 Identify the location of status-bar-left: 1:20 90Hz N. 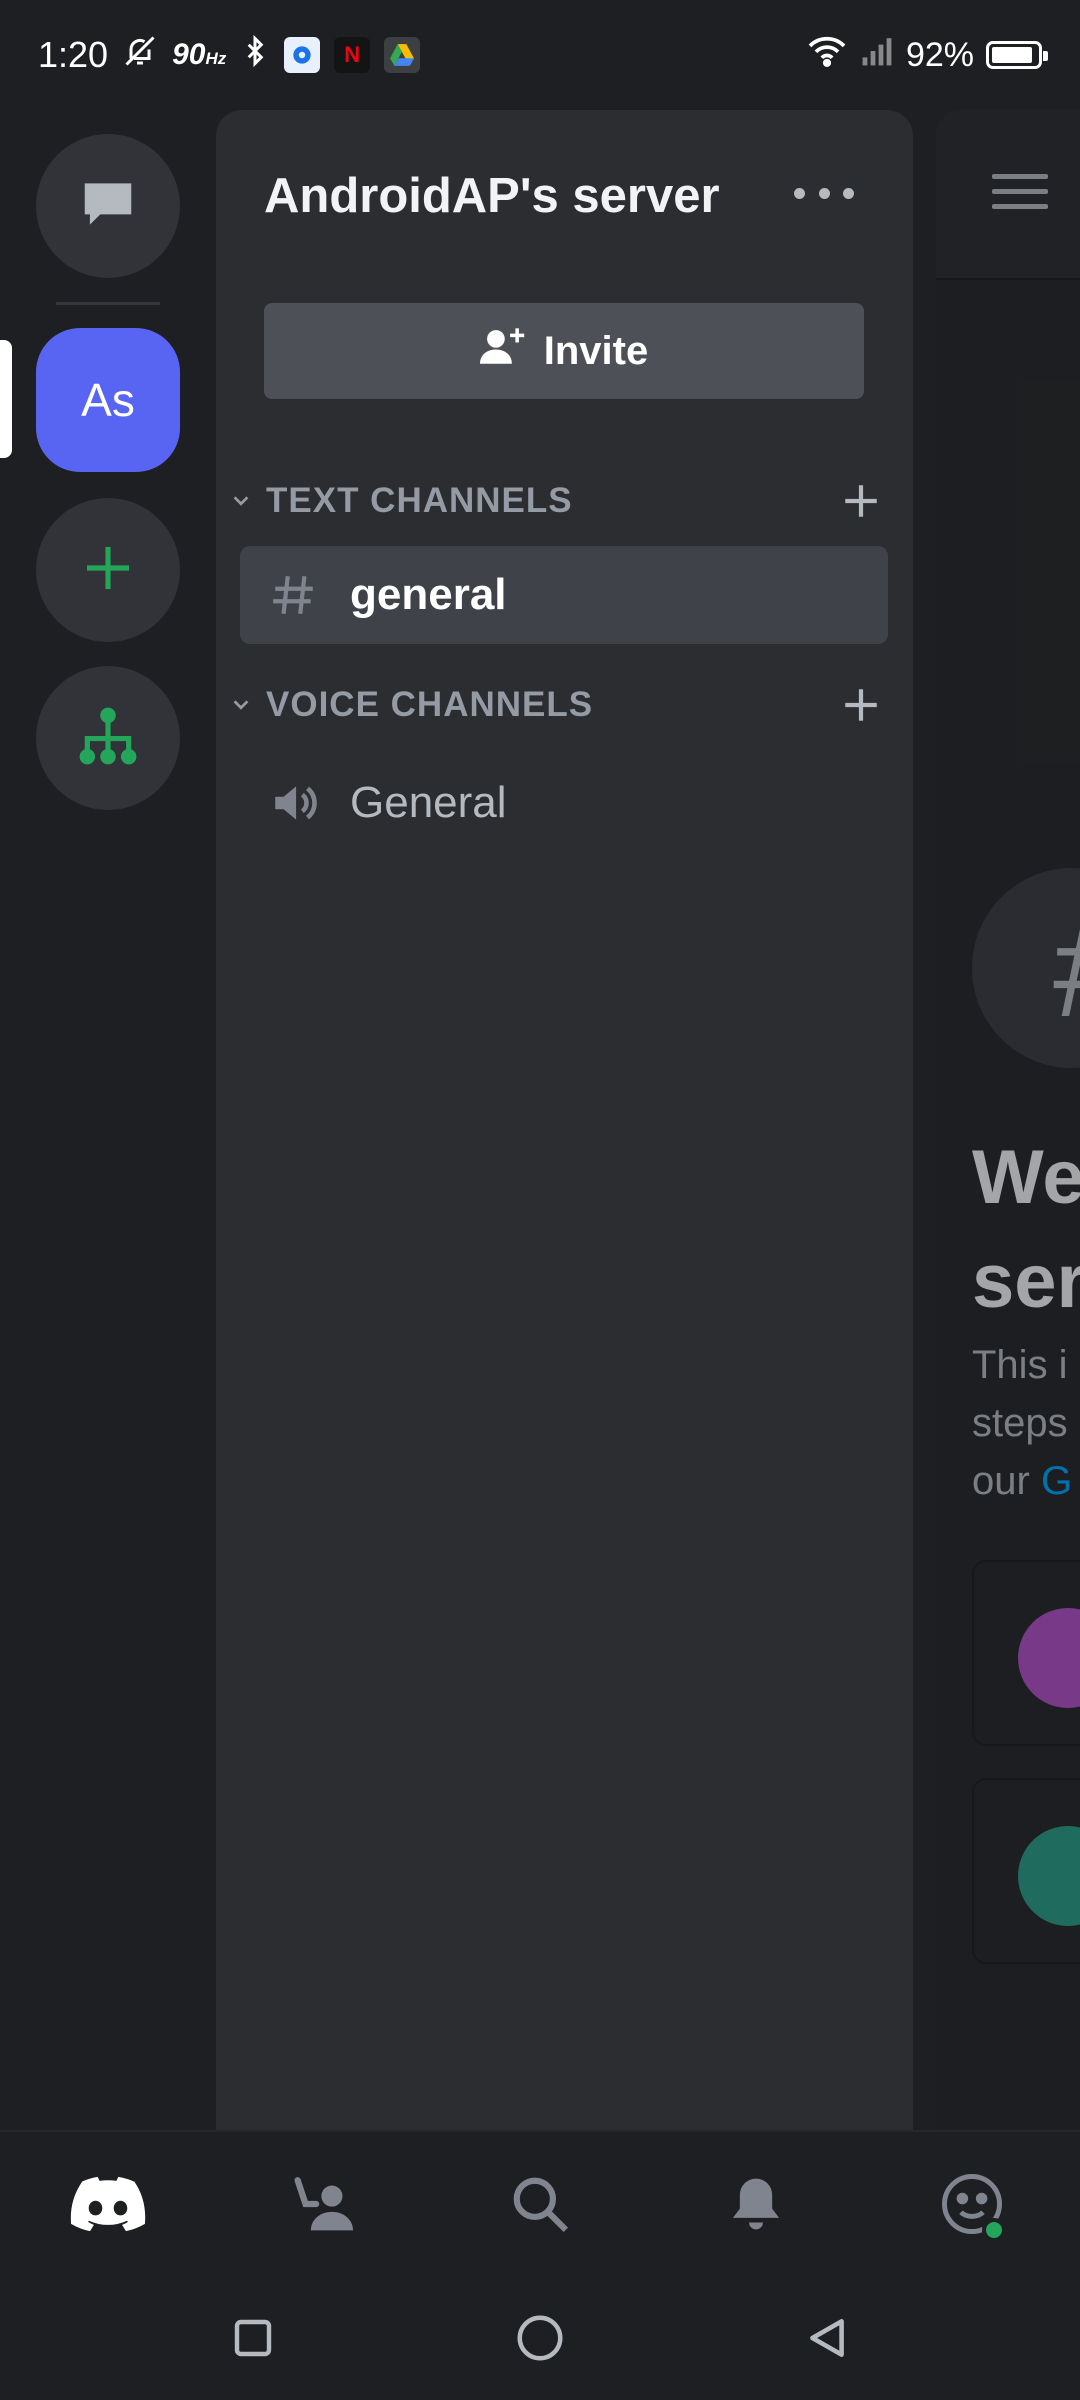
(229, 55).